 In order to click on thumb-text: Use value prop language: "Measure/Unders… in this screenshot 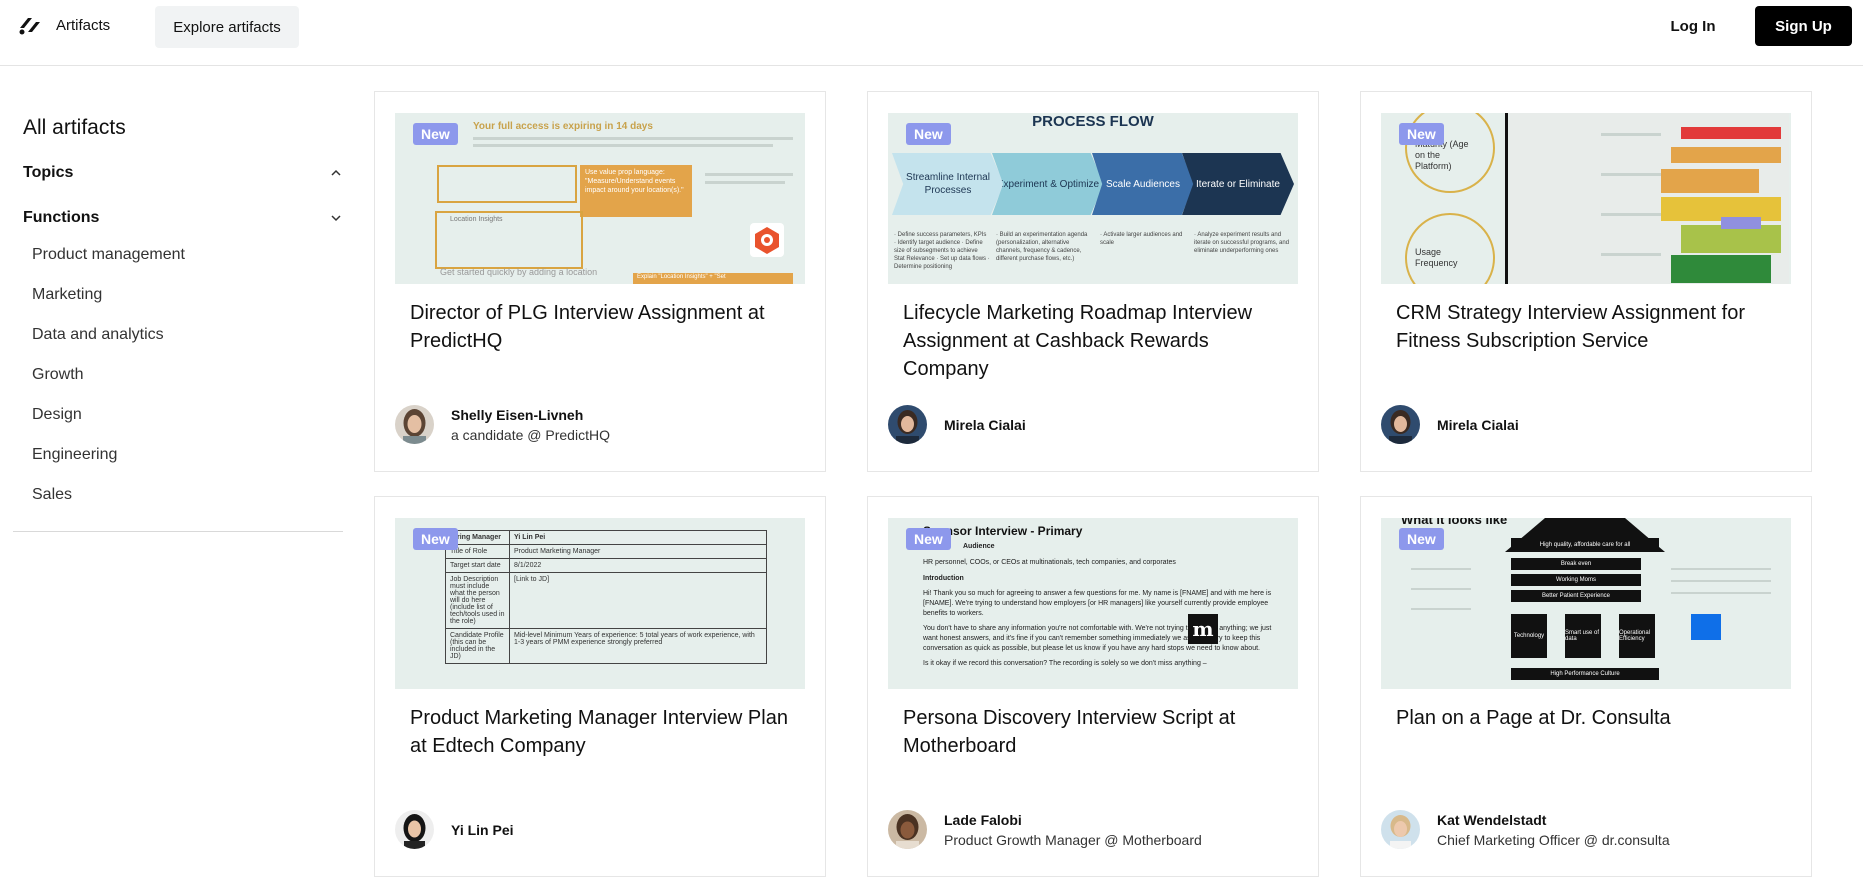, I will do `click(634, 181)`.